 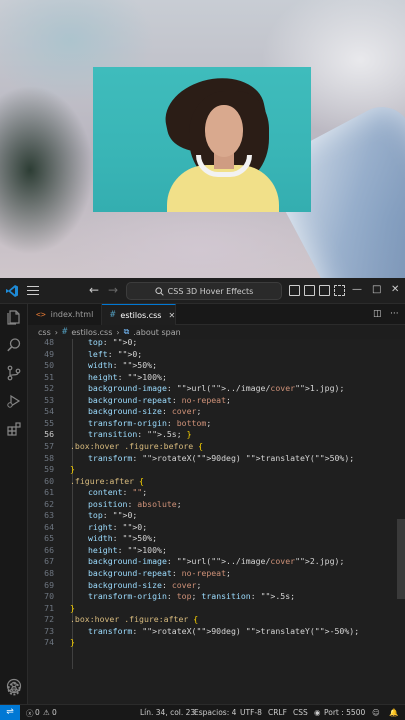 I want to click on code-line: 56 transition: "">.5s; }, so click(x=216, y=435).